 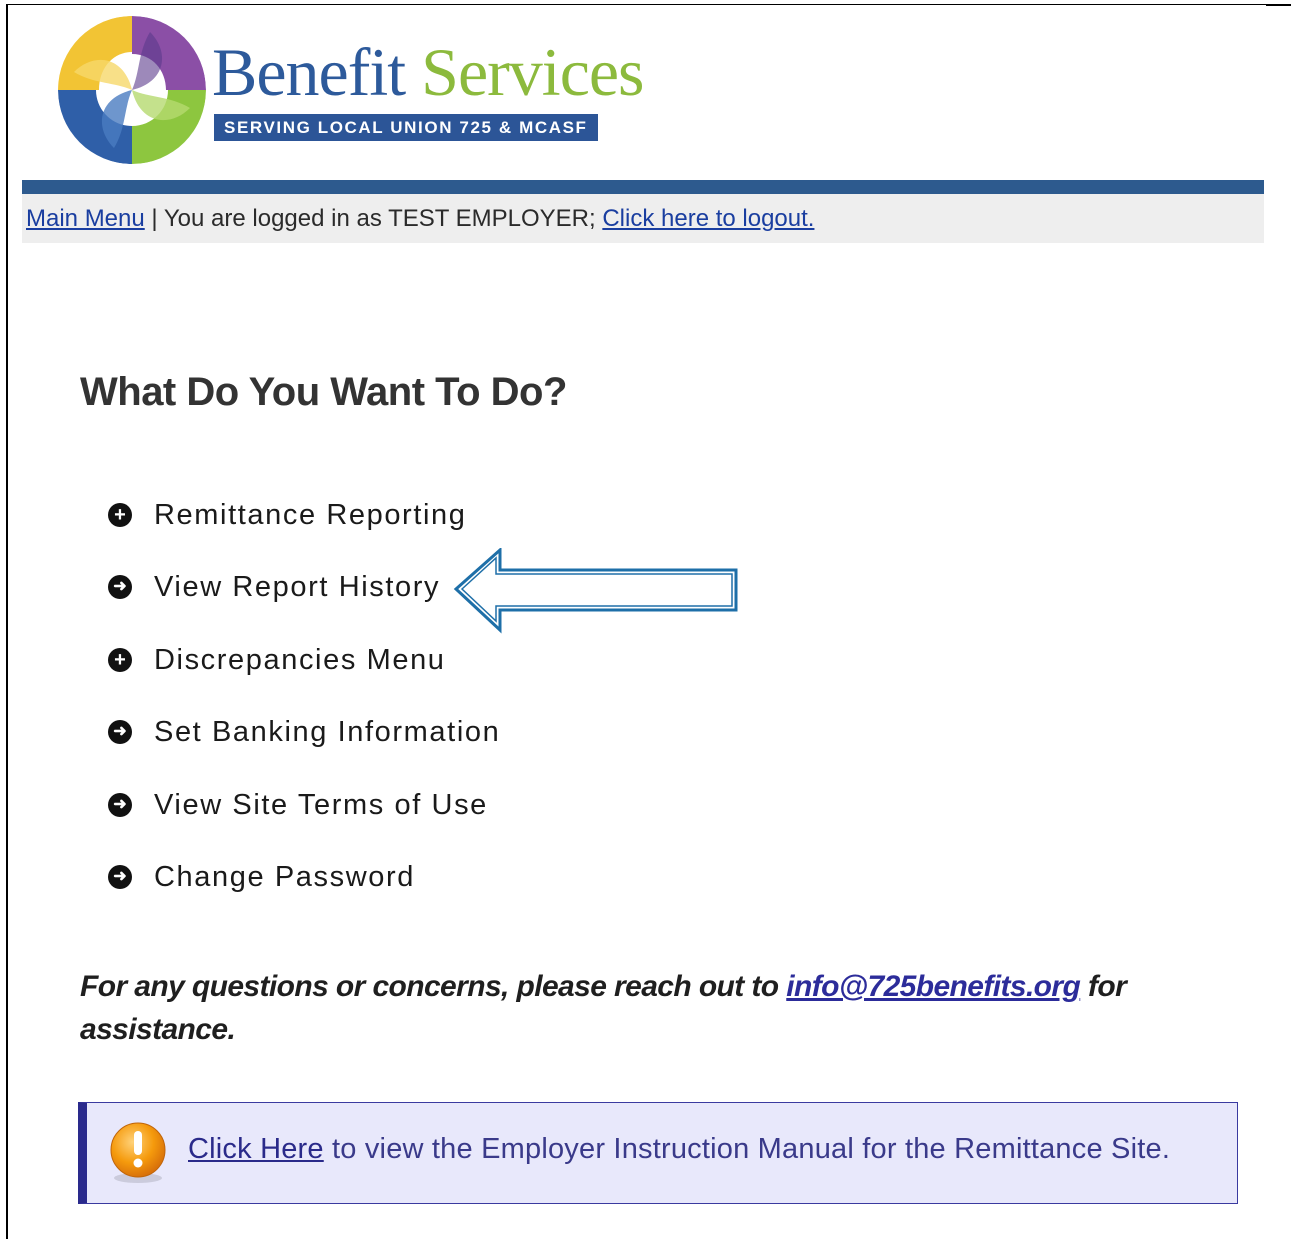 I want to click on menu-item-change-password: ➜ Change Password, so click(x=304, y=894).